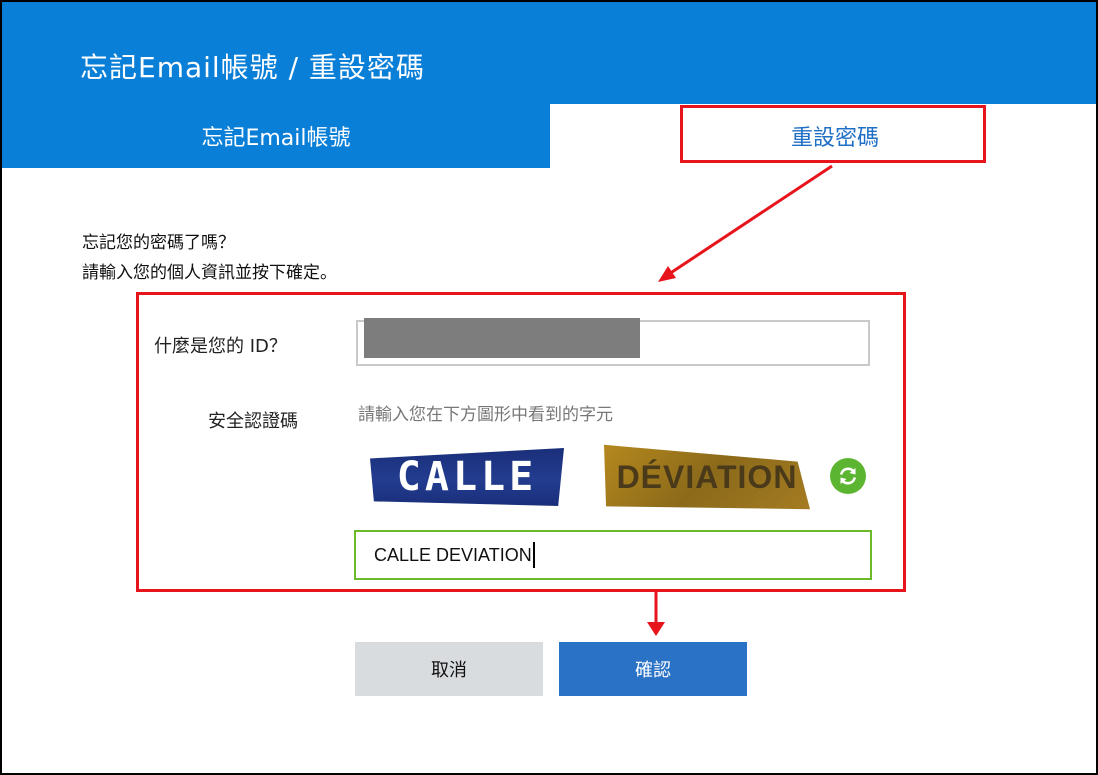 This screenshot has height=775, width=1098. Describe the element at coordinates (667, 274) in the screenshot. I see `annotation-arrow-1-head` at that location.